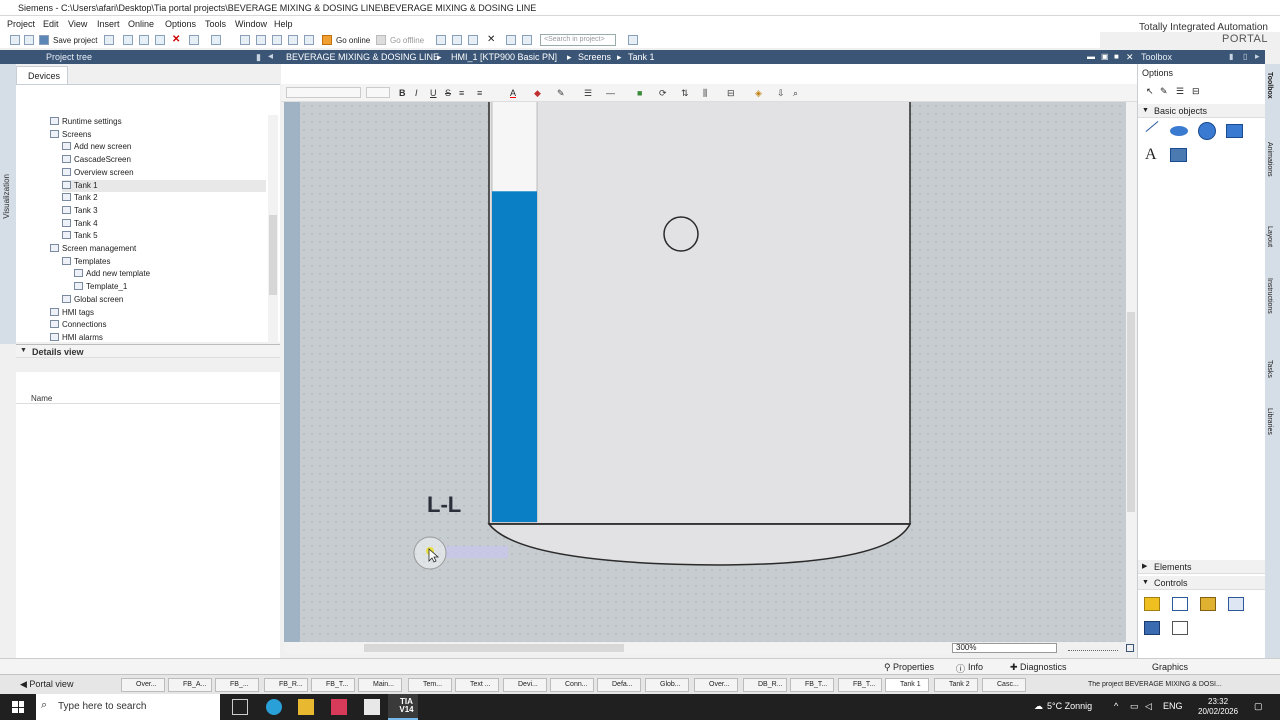  Describe the element at coordinates (641, 57) in the screenshot. I see `breadcrumb-tank1: Tank 1` at that location.